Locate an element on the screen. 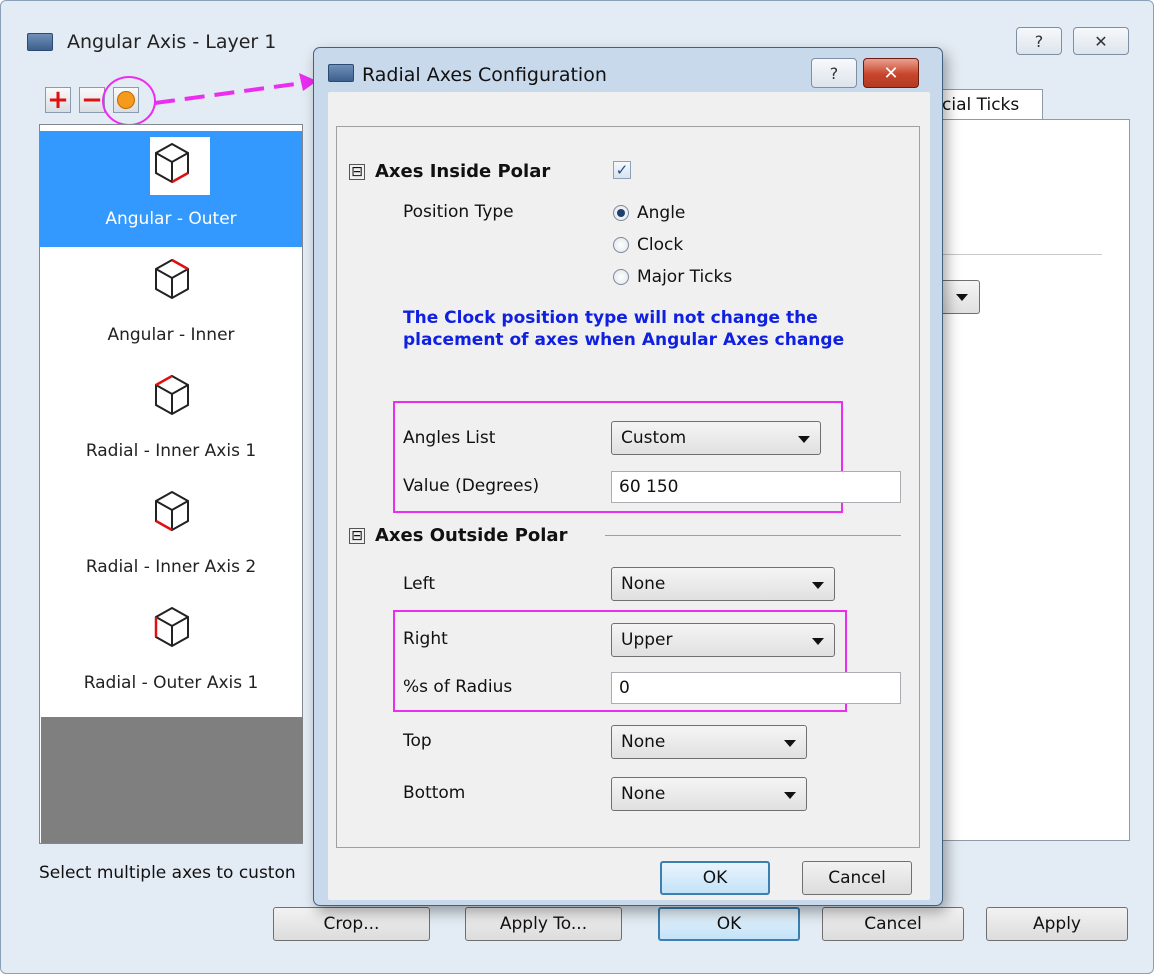 The height and width of the screenshot is (974, 1154). highlight-circle is located at coordinates (129, 101).